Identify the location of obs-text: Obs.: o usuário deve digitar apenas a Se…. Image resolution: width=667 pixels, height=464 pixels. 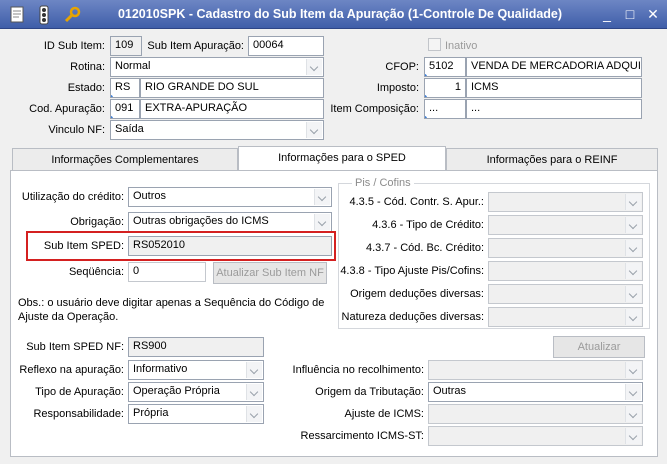
(171, 310).